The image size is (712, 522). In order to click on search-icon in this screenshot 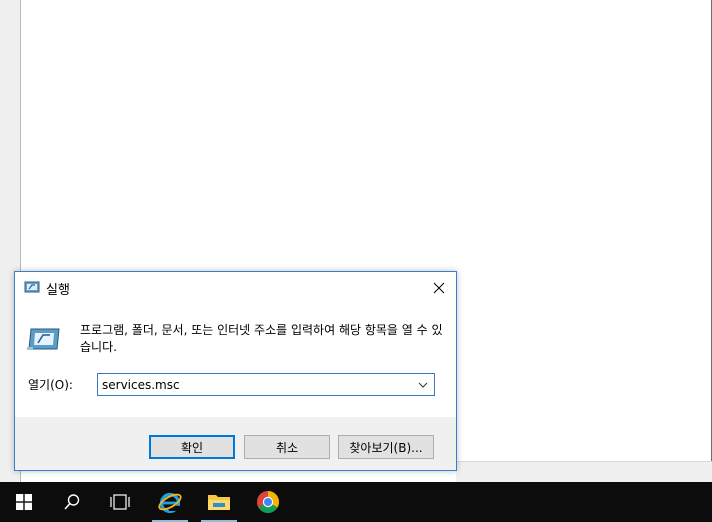, I will do `click(72, 502)`.